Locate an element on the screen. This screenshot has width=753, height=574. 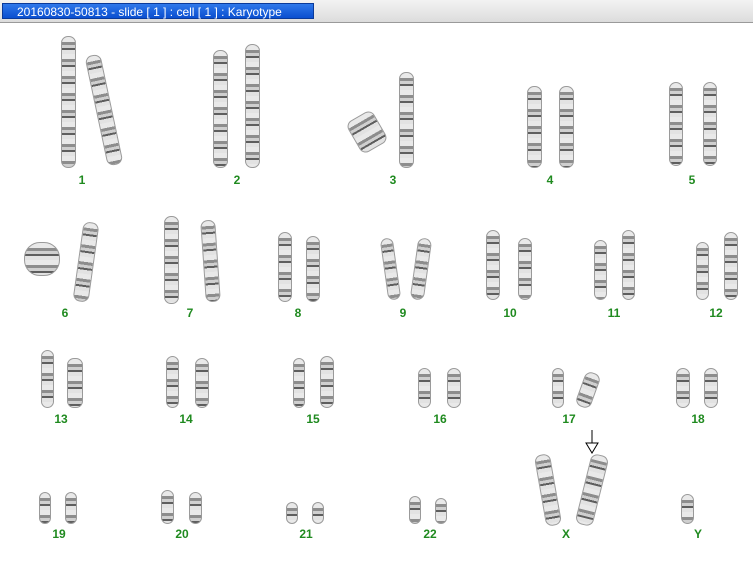
chromosome-16a is located at coordinates (424, 388).